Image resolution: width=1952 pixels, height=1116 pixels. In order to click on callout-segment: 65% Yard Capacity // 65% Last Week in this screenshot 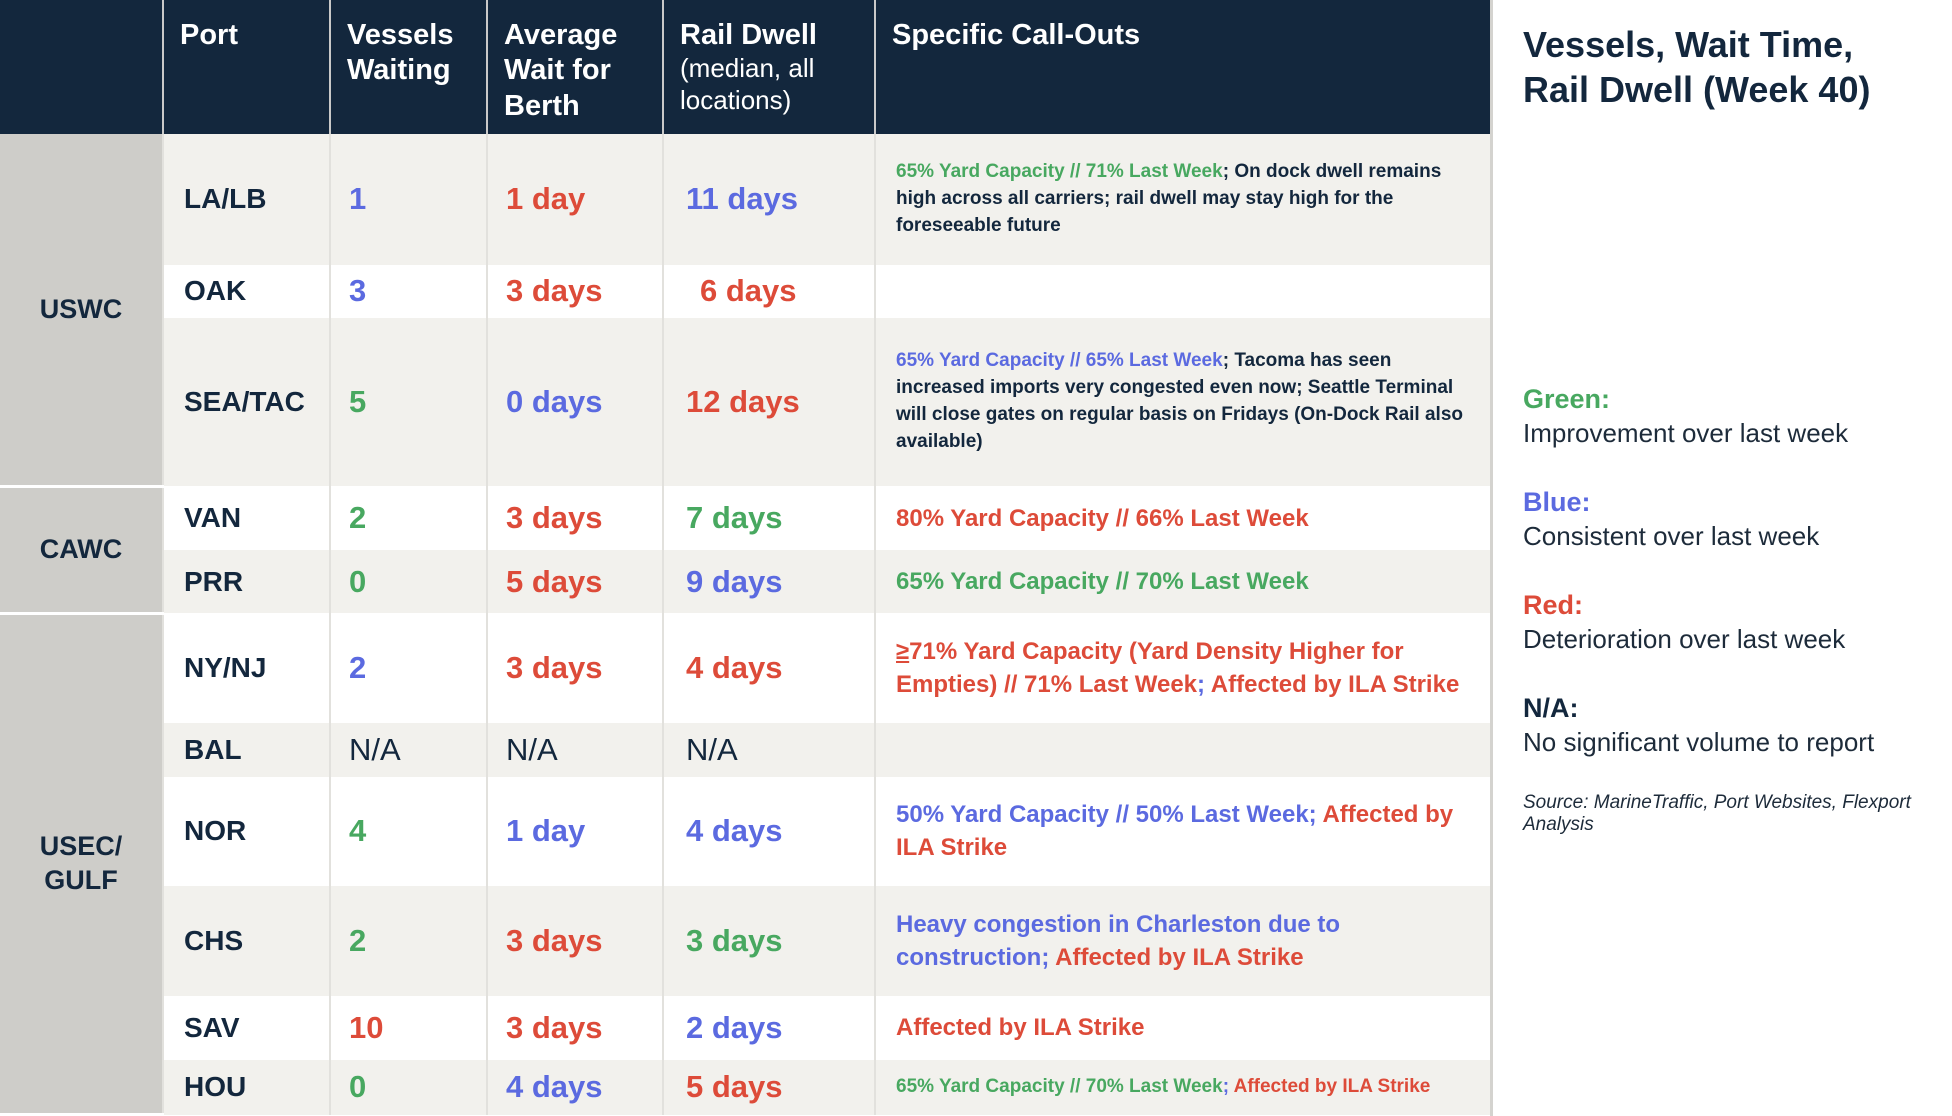, I will do `click(1059, 361)`.